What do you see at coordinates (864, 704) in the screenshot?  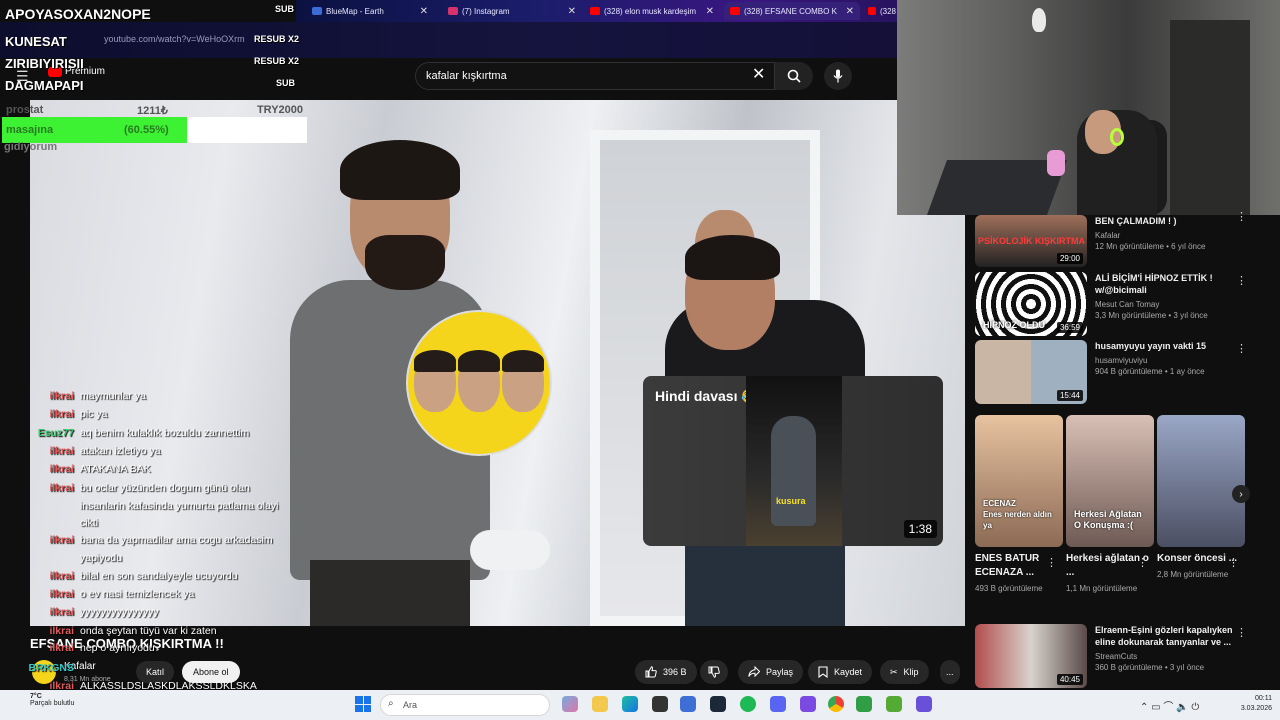 I see `minecraft-icon` at bounding box center [864, 704].